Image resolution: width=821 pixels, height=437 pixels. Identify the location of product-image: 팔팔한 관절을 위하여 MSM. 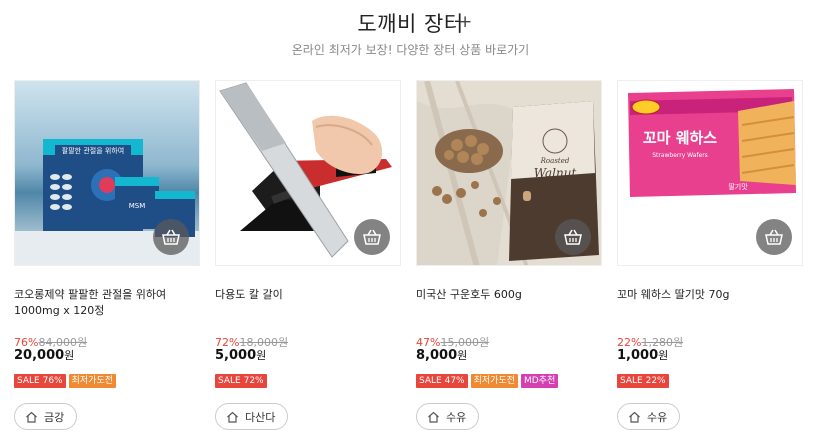
(107, 173).